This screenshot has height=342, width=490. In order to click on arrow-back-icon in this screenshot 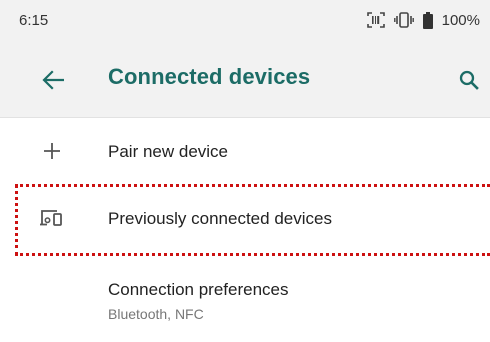, I will do `click(53, 80)`.